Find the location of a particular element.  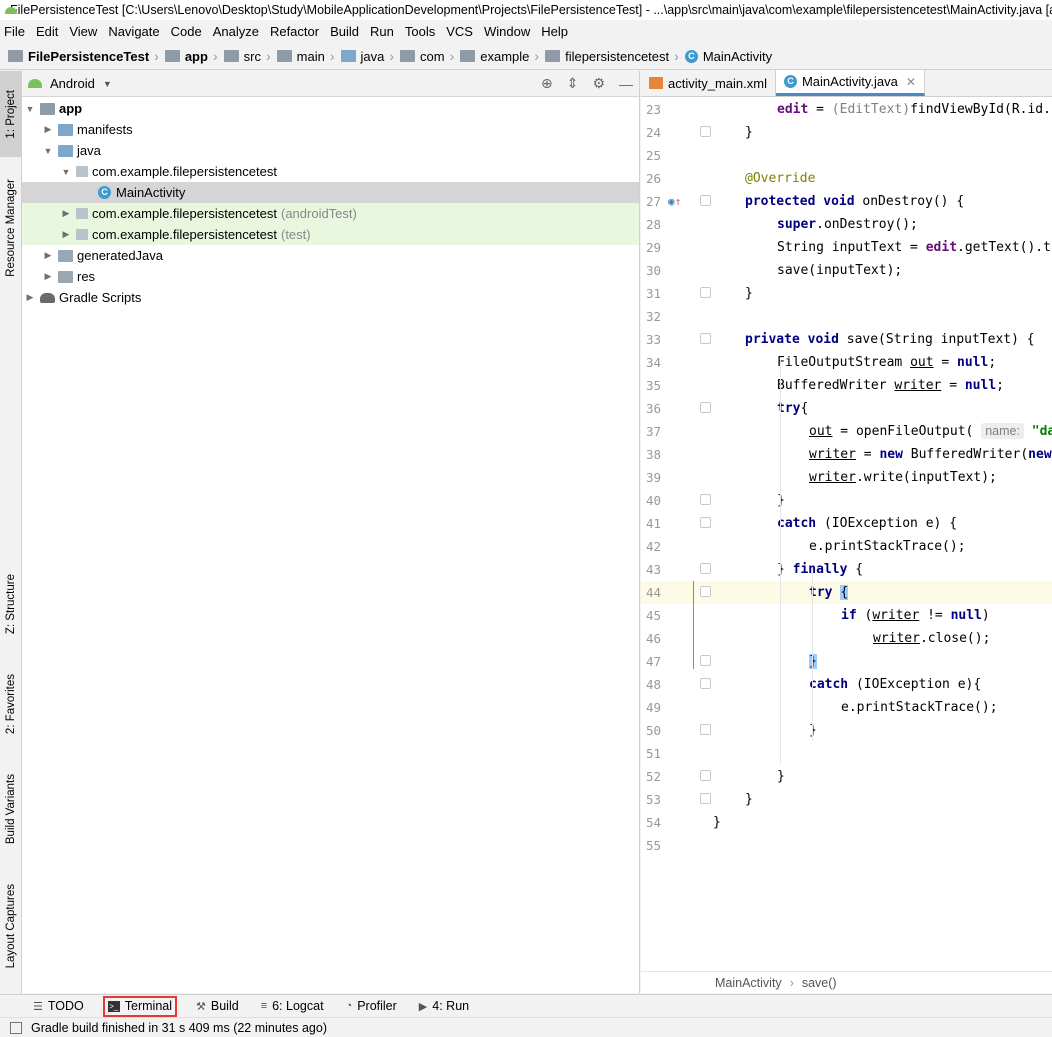

tree-node-package: ▼ com.example.filepersistencetest is located at coordinates (330, 171).